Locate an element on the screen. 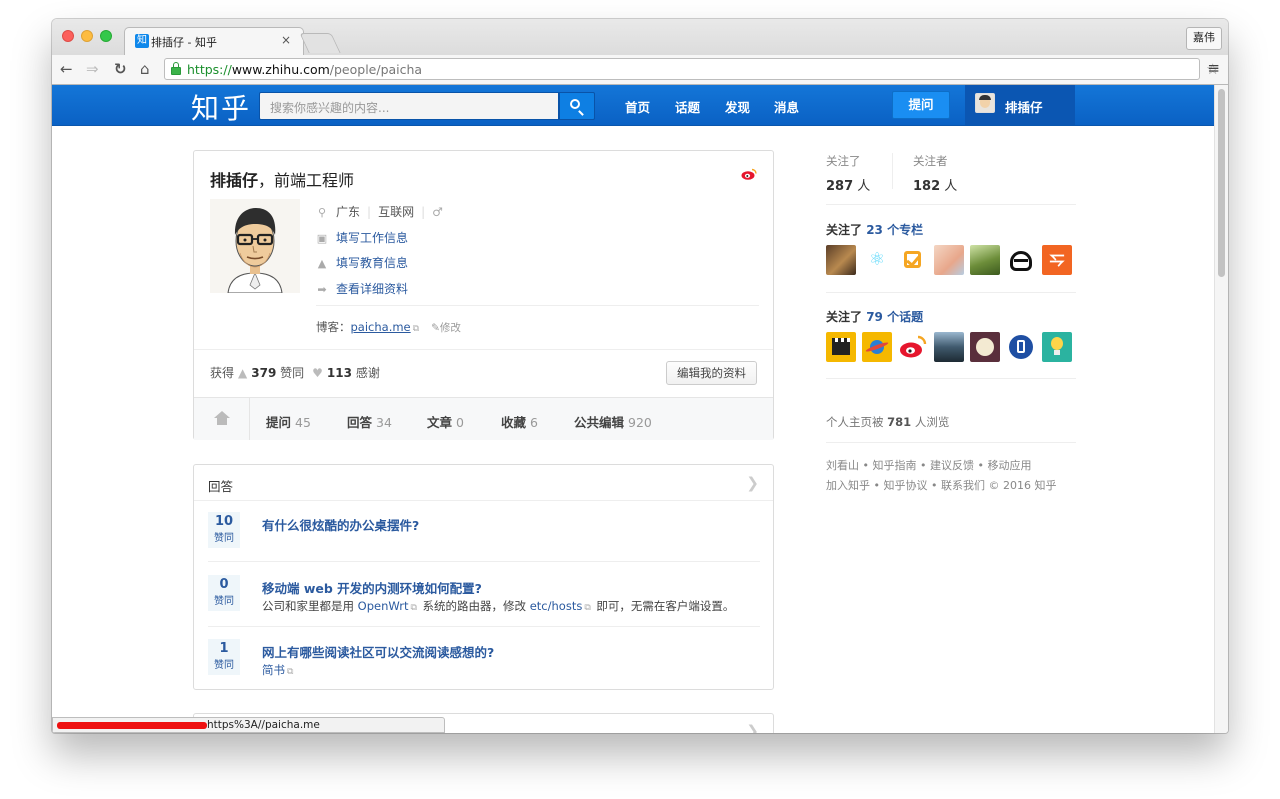 This screenshot has height=799, width=1280. followers-stat: 关注者 182 人 is located at coordinates (953, 173).